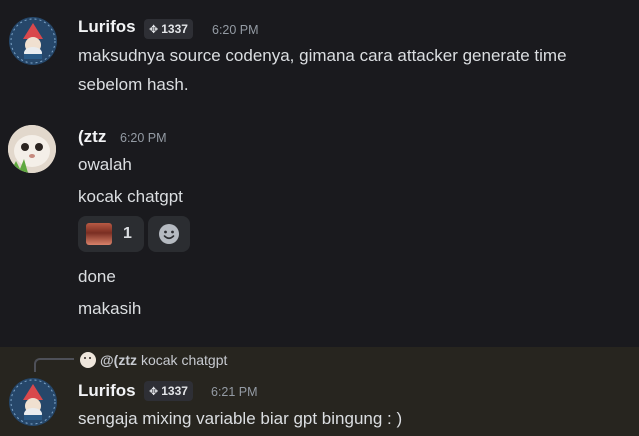  I want to click on message-line: done, so click(97, 276).